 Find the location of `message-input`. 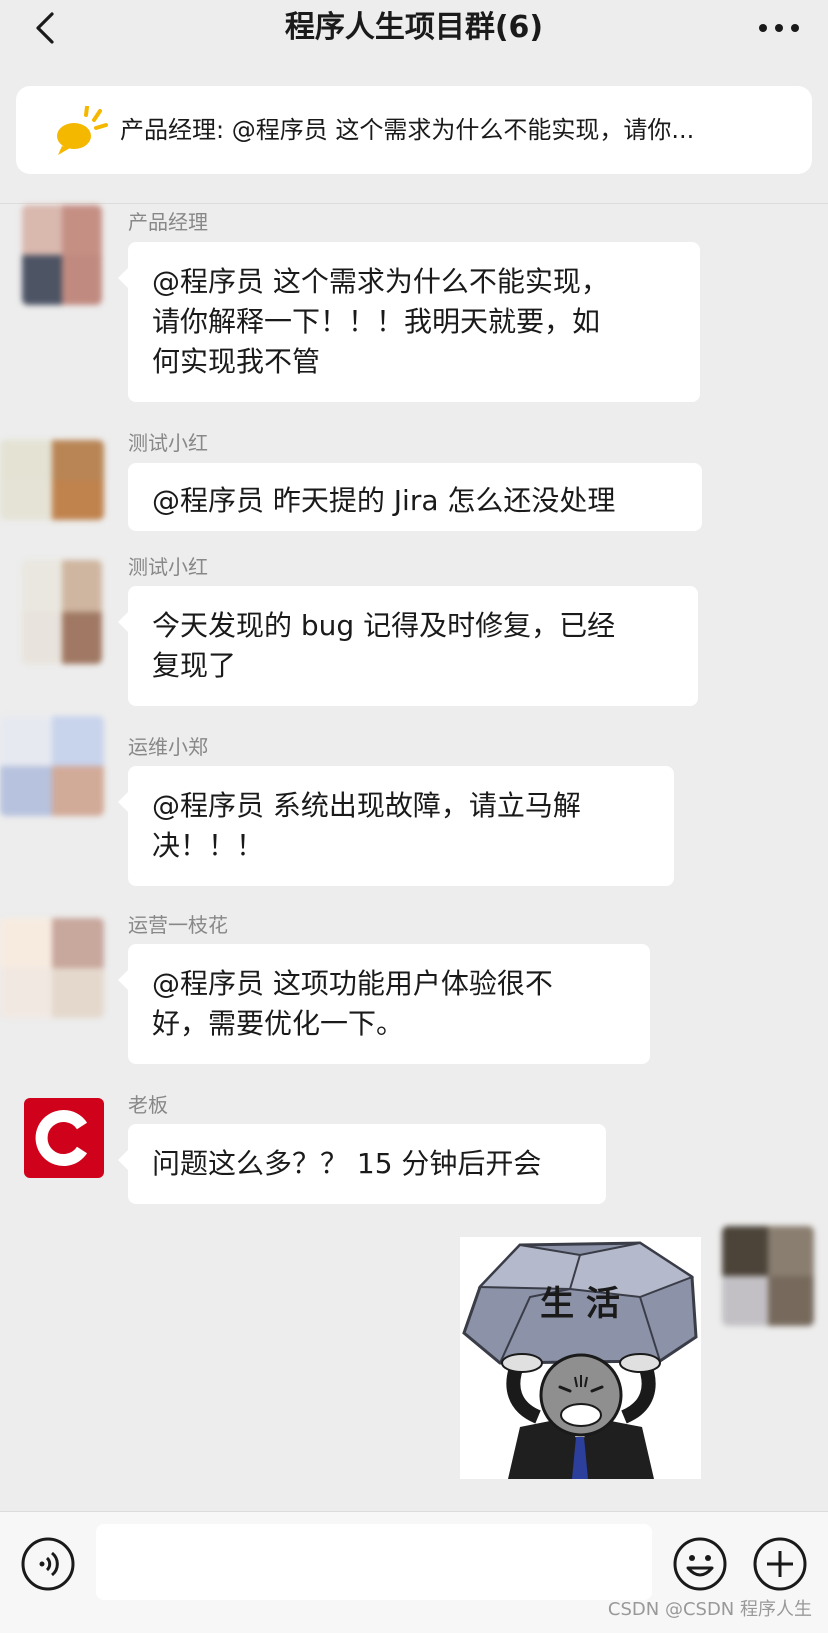

message-input is located at coordinates (374, 1562).